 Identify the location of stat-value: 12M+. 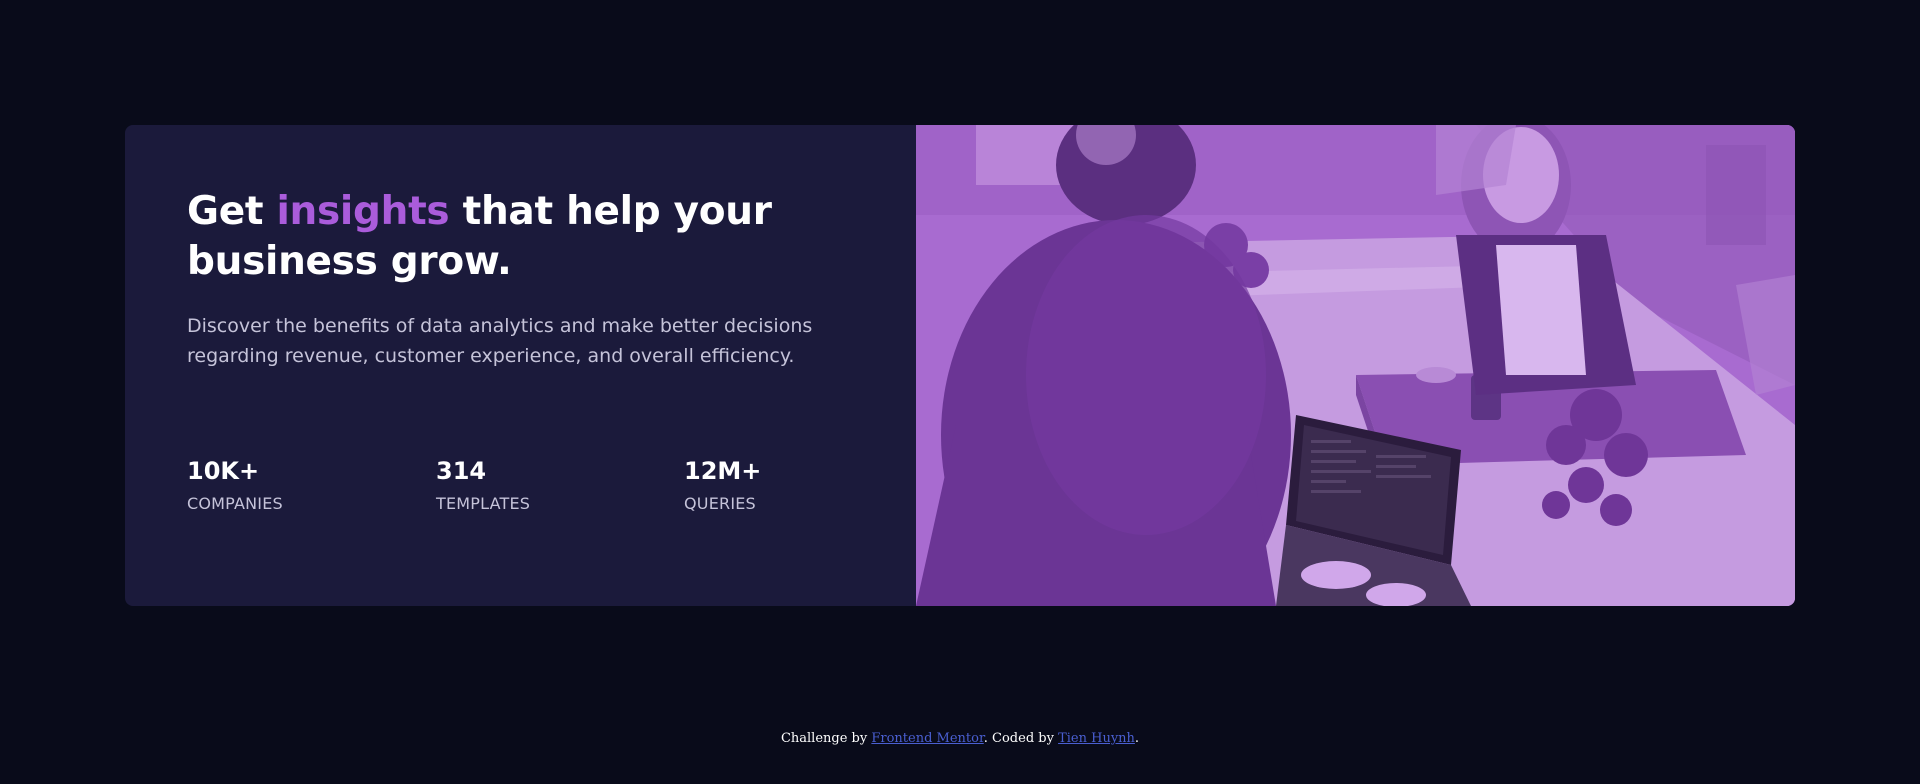
(723, 471).